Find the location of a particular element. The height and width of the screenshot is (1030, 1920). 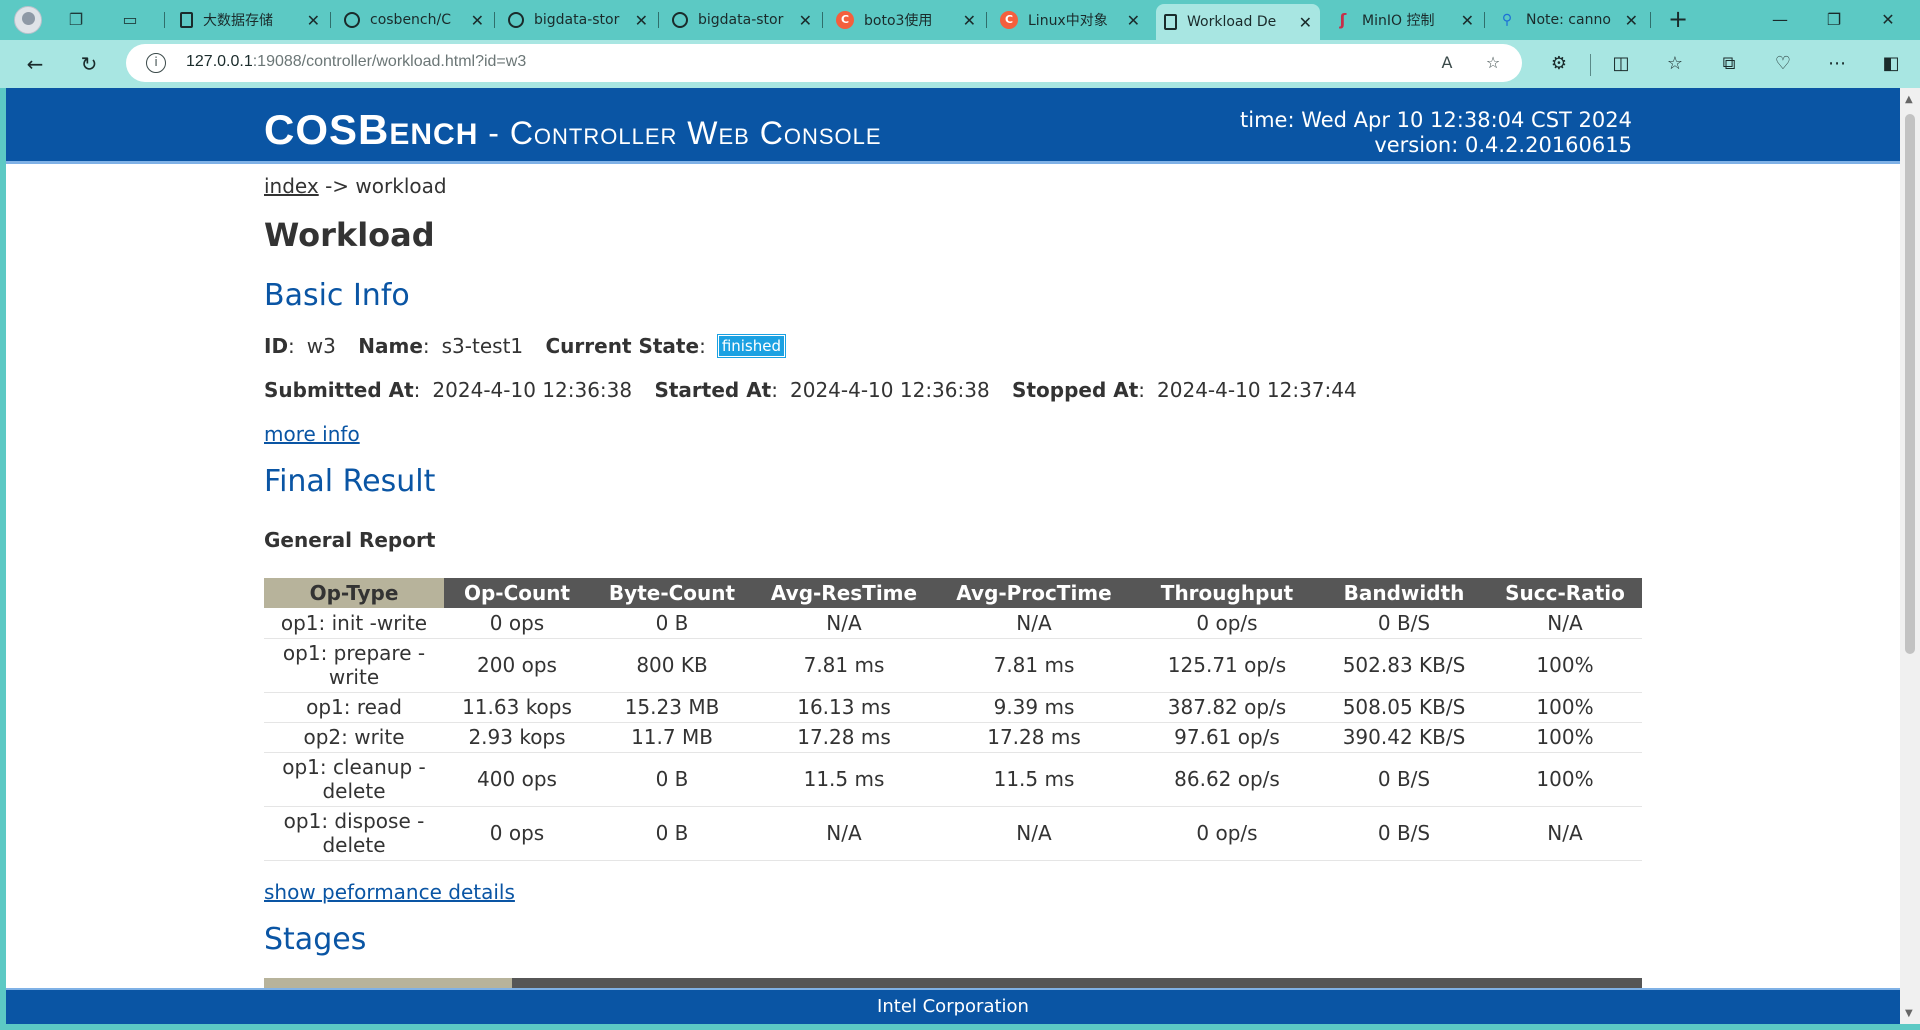

more-info-link: more info is located at coordinates (312, 434).